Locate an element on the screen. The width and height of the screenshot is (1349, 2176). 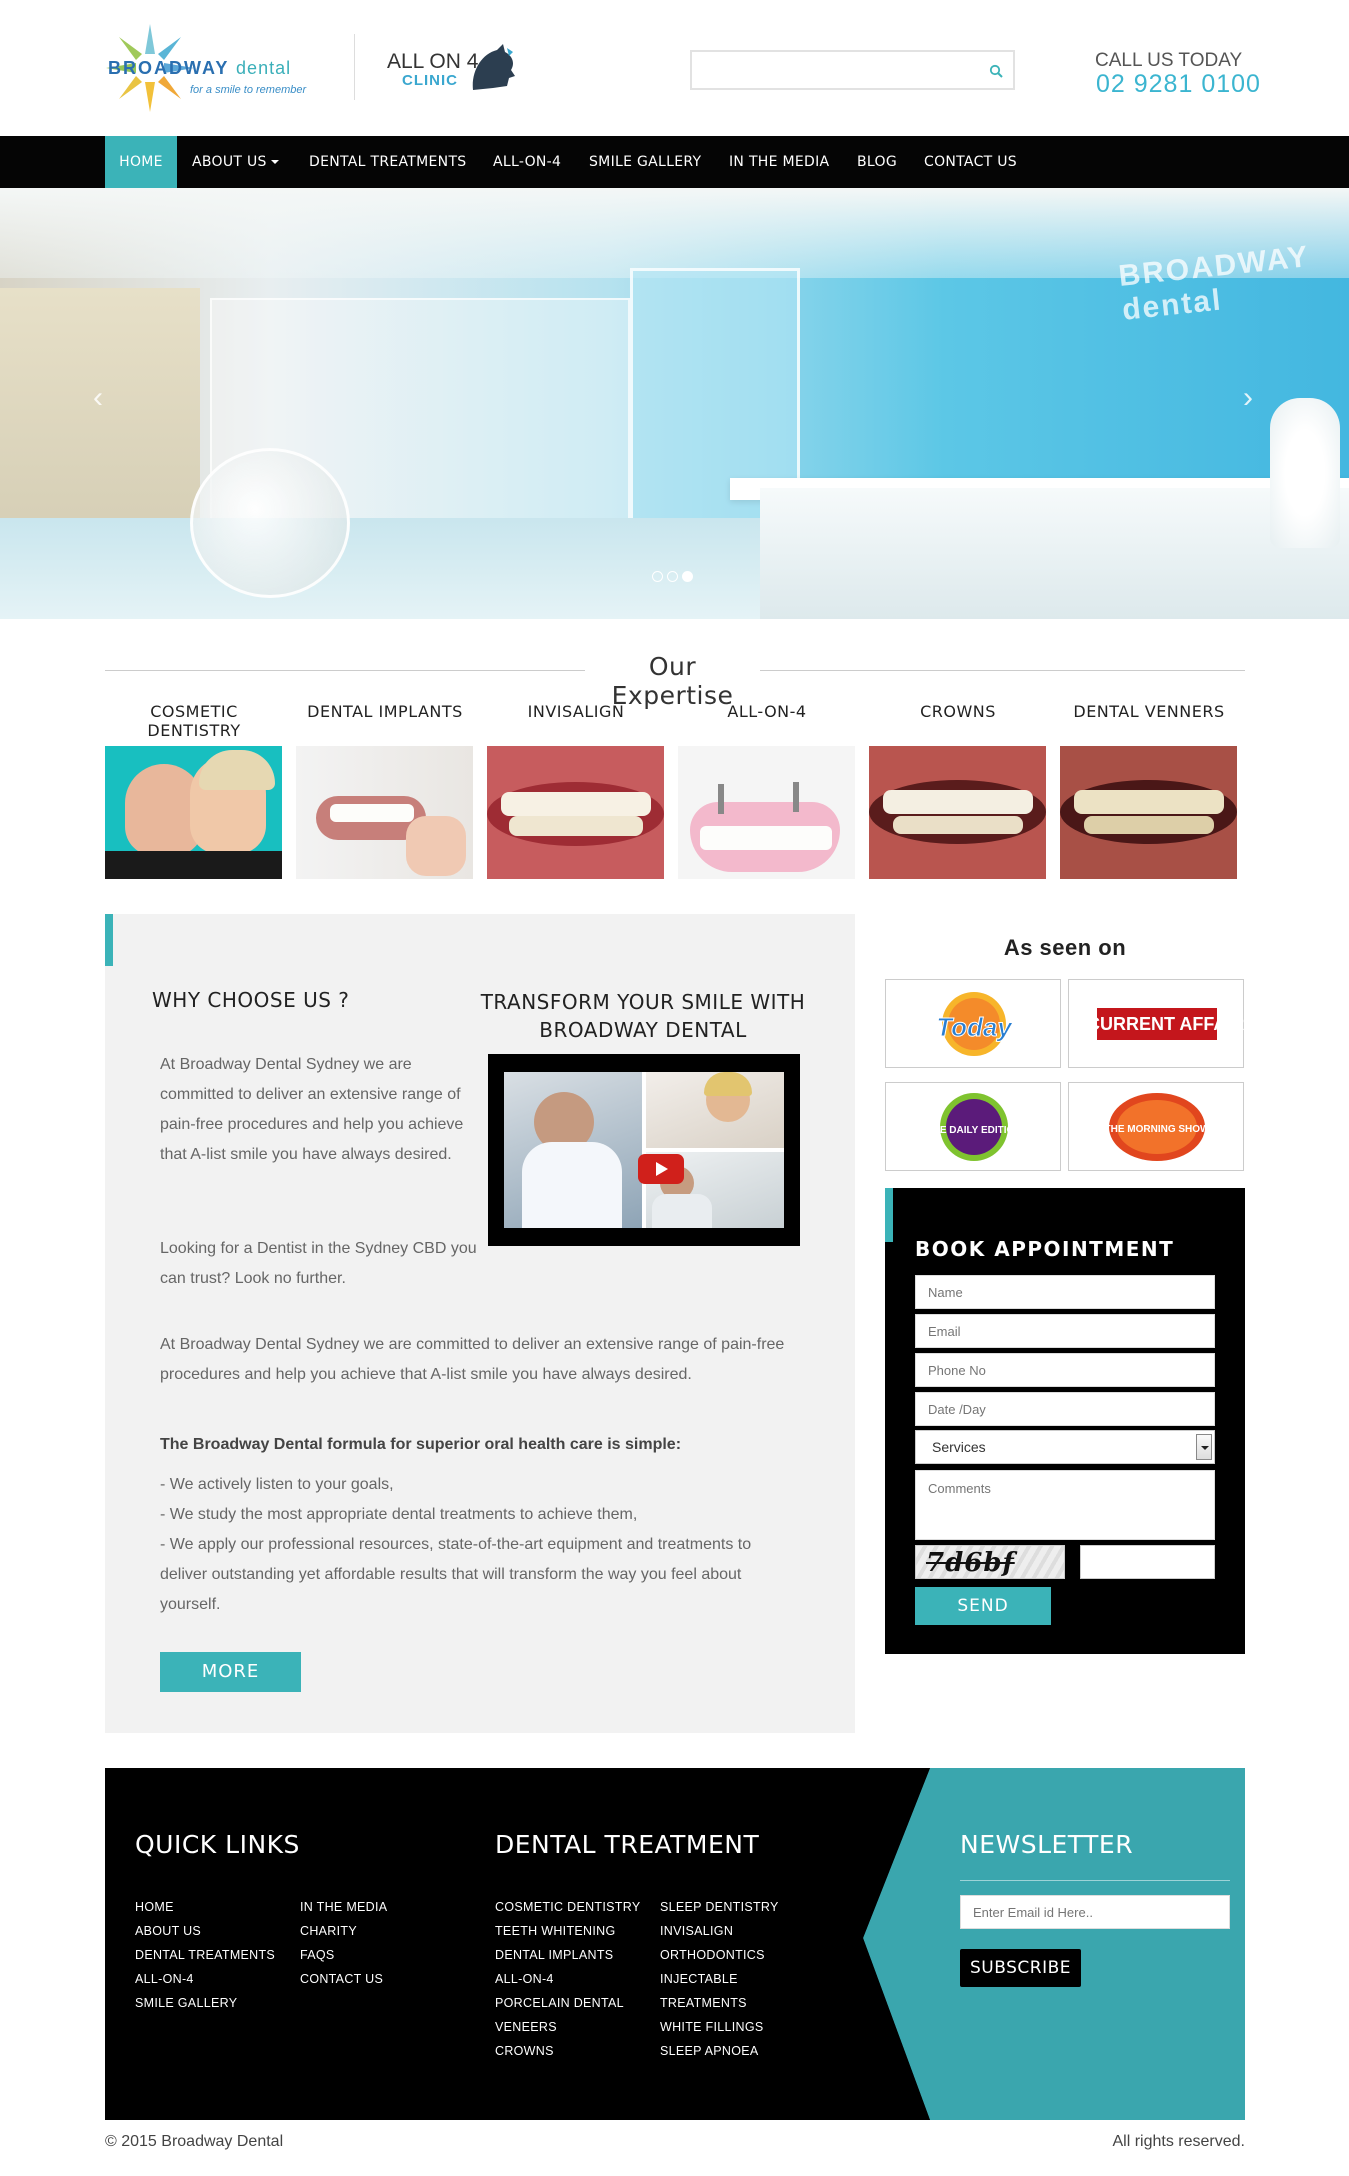
hero-statue is located at coordinates (1305, 473).